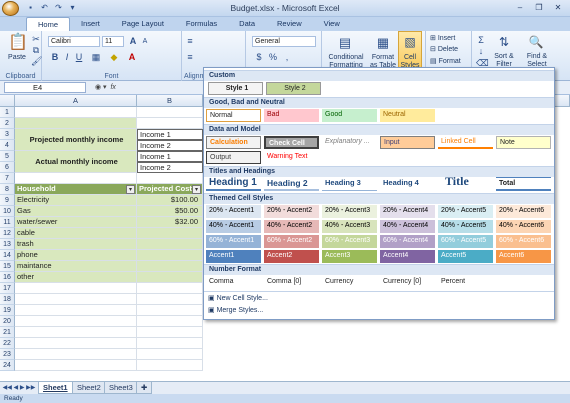  What do you see at coordinates (235, 88) in the screenshot?
I see `style-1-swatch: Style 1` at bounding box center [235, 88].